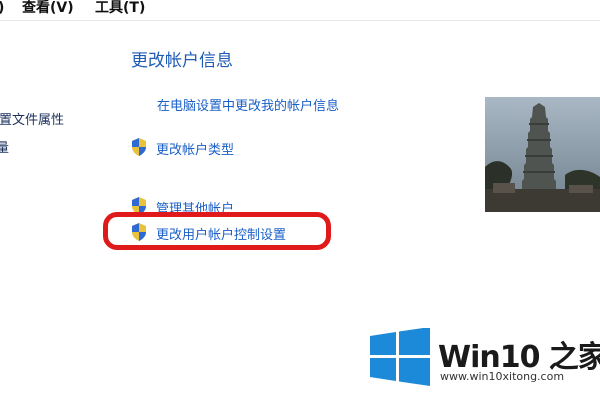 This screenshot has width=600, height=400. Describe the element at coordinates (32, 118) in the screenshot. I see `left-link-profile-properties: 配置文件属性` at that location.